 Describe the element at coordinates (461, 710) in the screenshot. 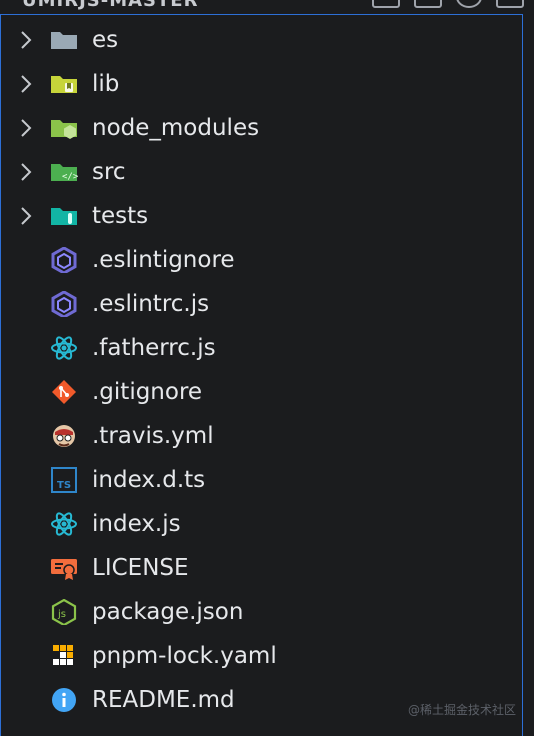

I see `watermark: @稀土掘金技术社区` at that location.